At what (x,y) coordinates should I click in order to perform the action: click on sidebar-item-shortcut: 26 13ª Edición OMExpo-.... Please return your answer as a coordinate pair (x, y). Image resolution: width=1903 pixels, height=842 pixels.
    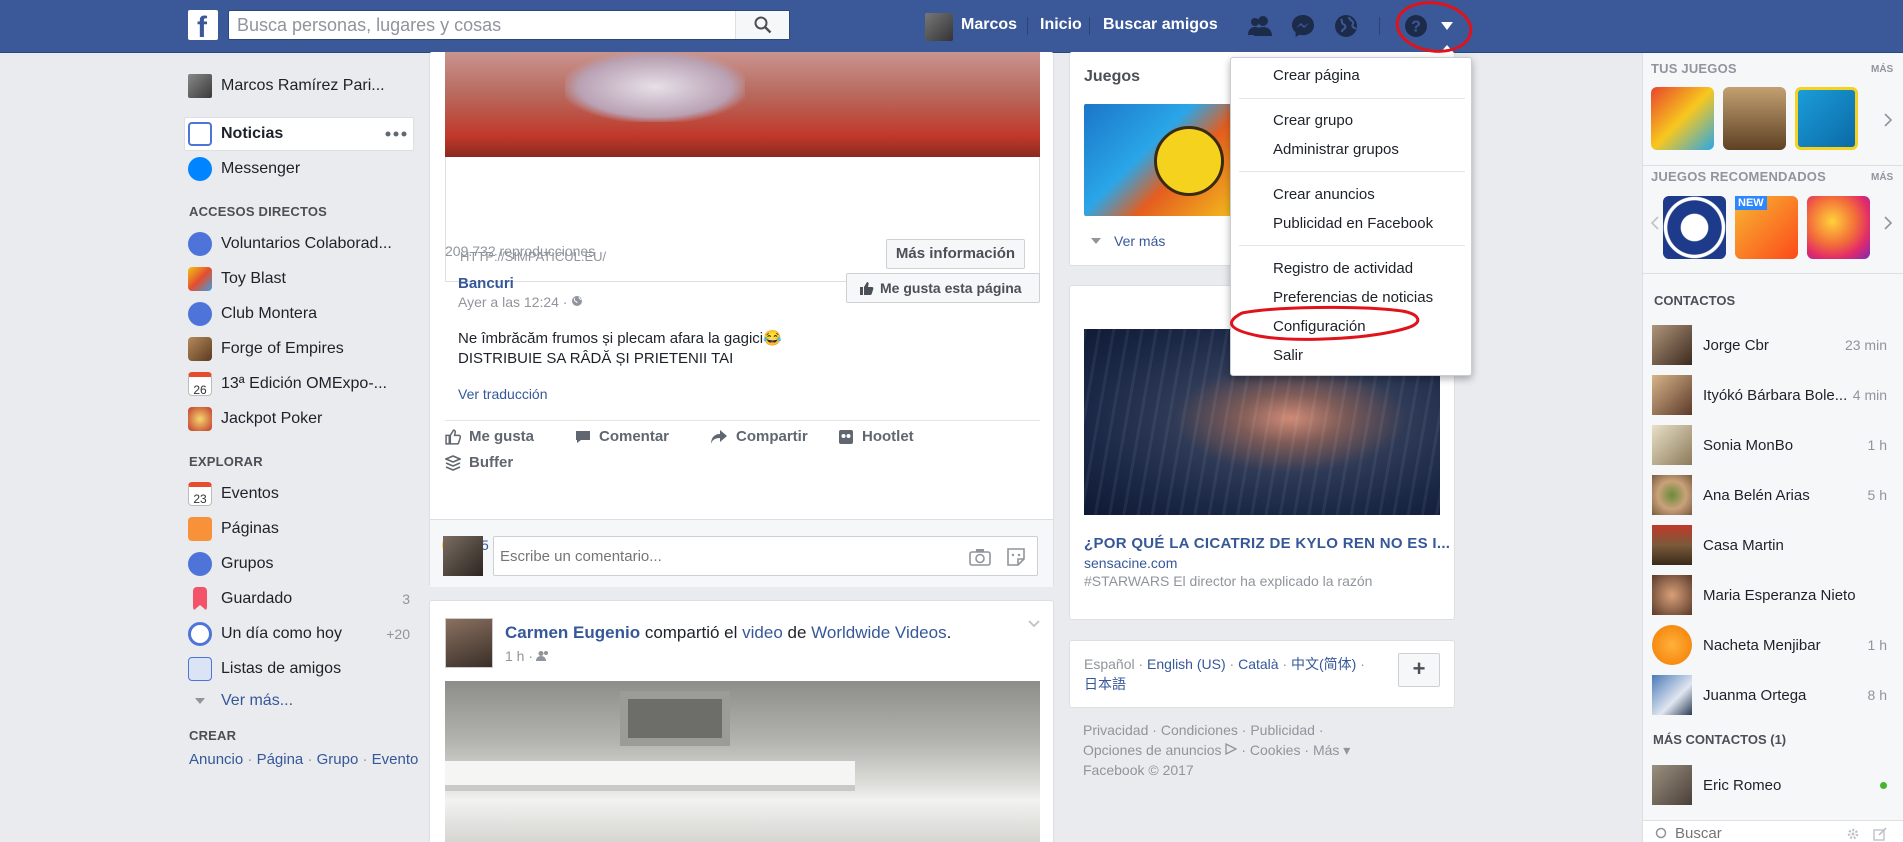
    Looking at the image, I should click on (287, 384).